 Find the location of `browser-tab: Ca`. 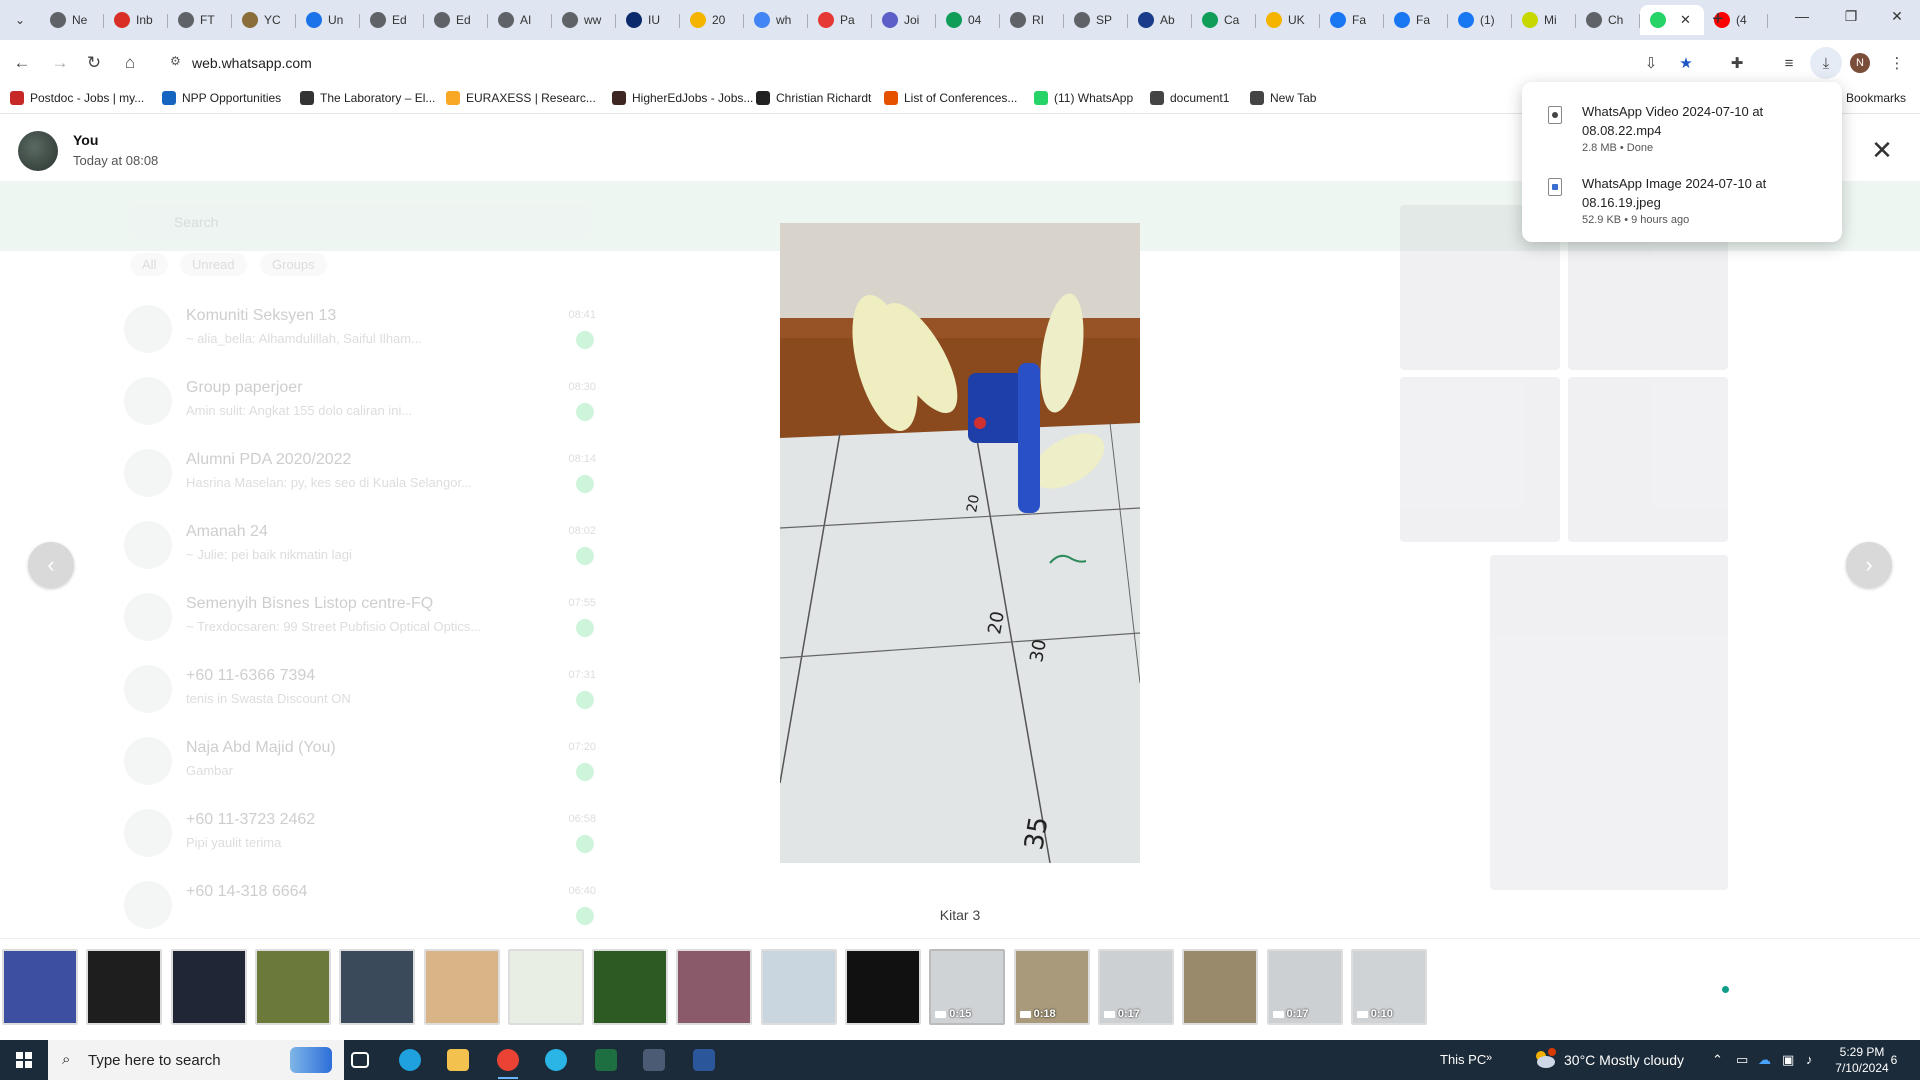

browser-tab: Ca is located at coordinates (1224, 20).